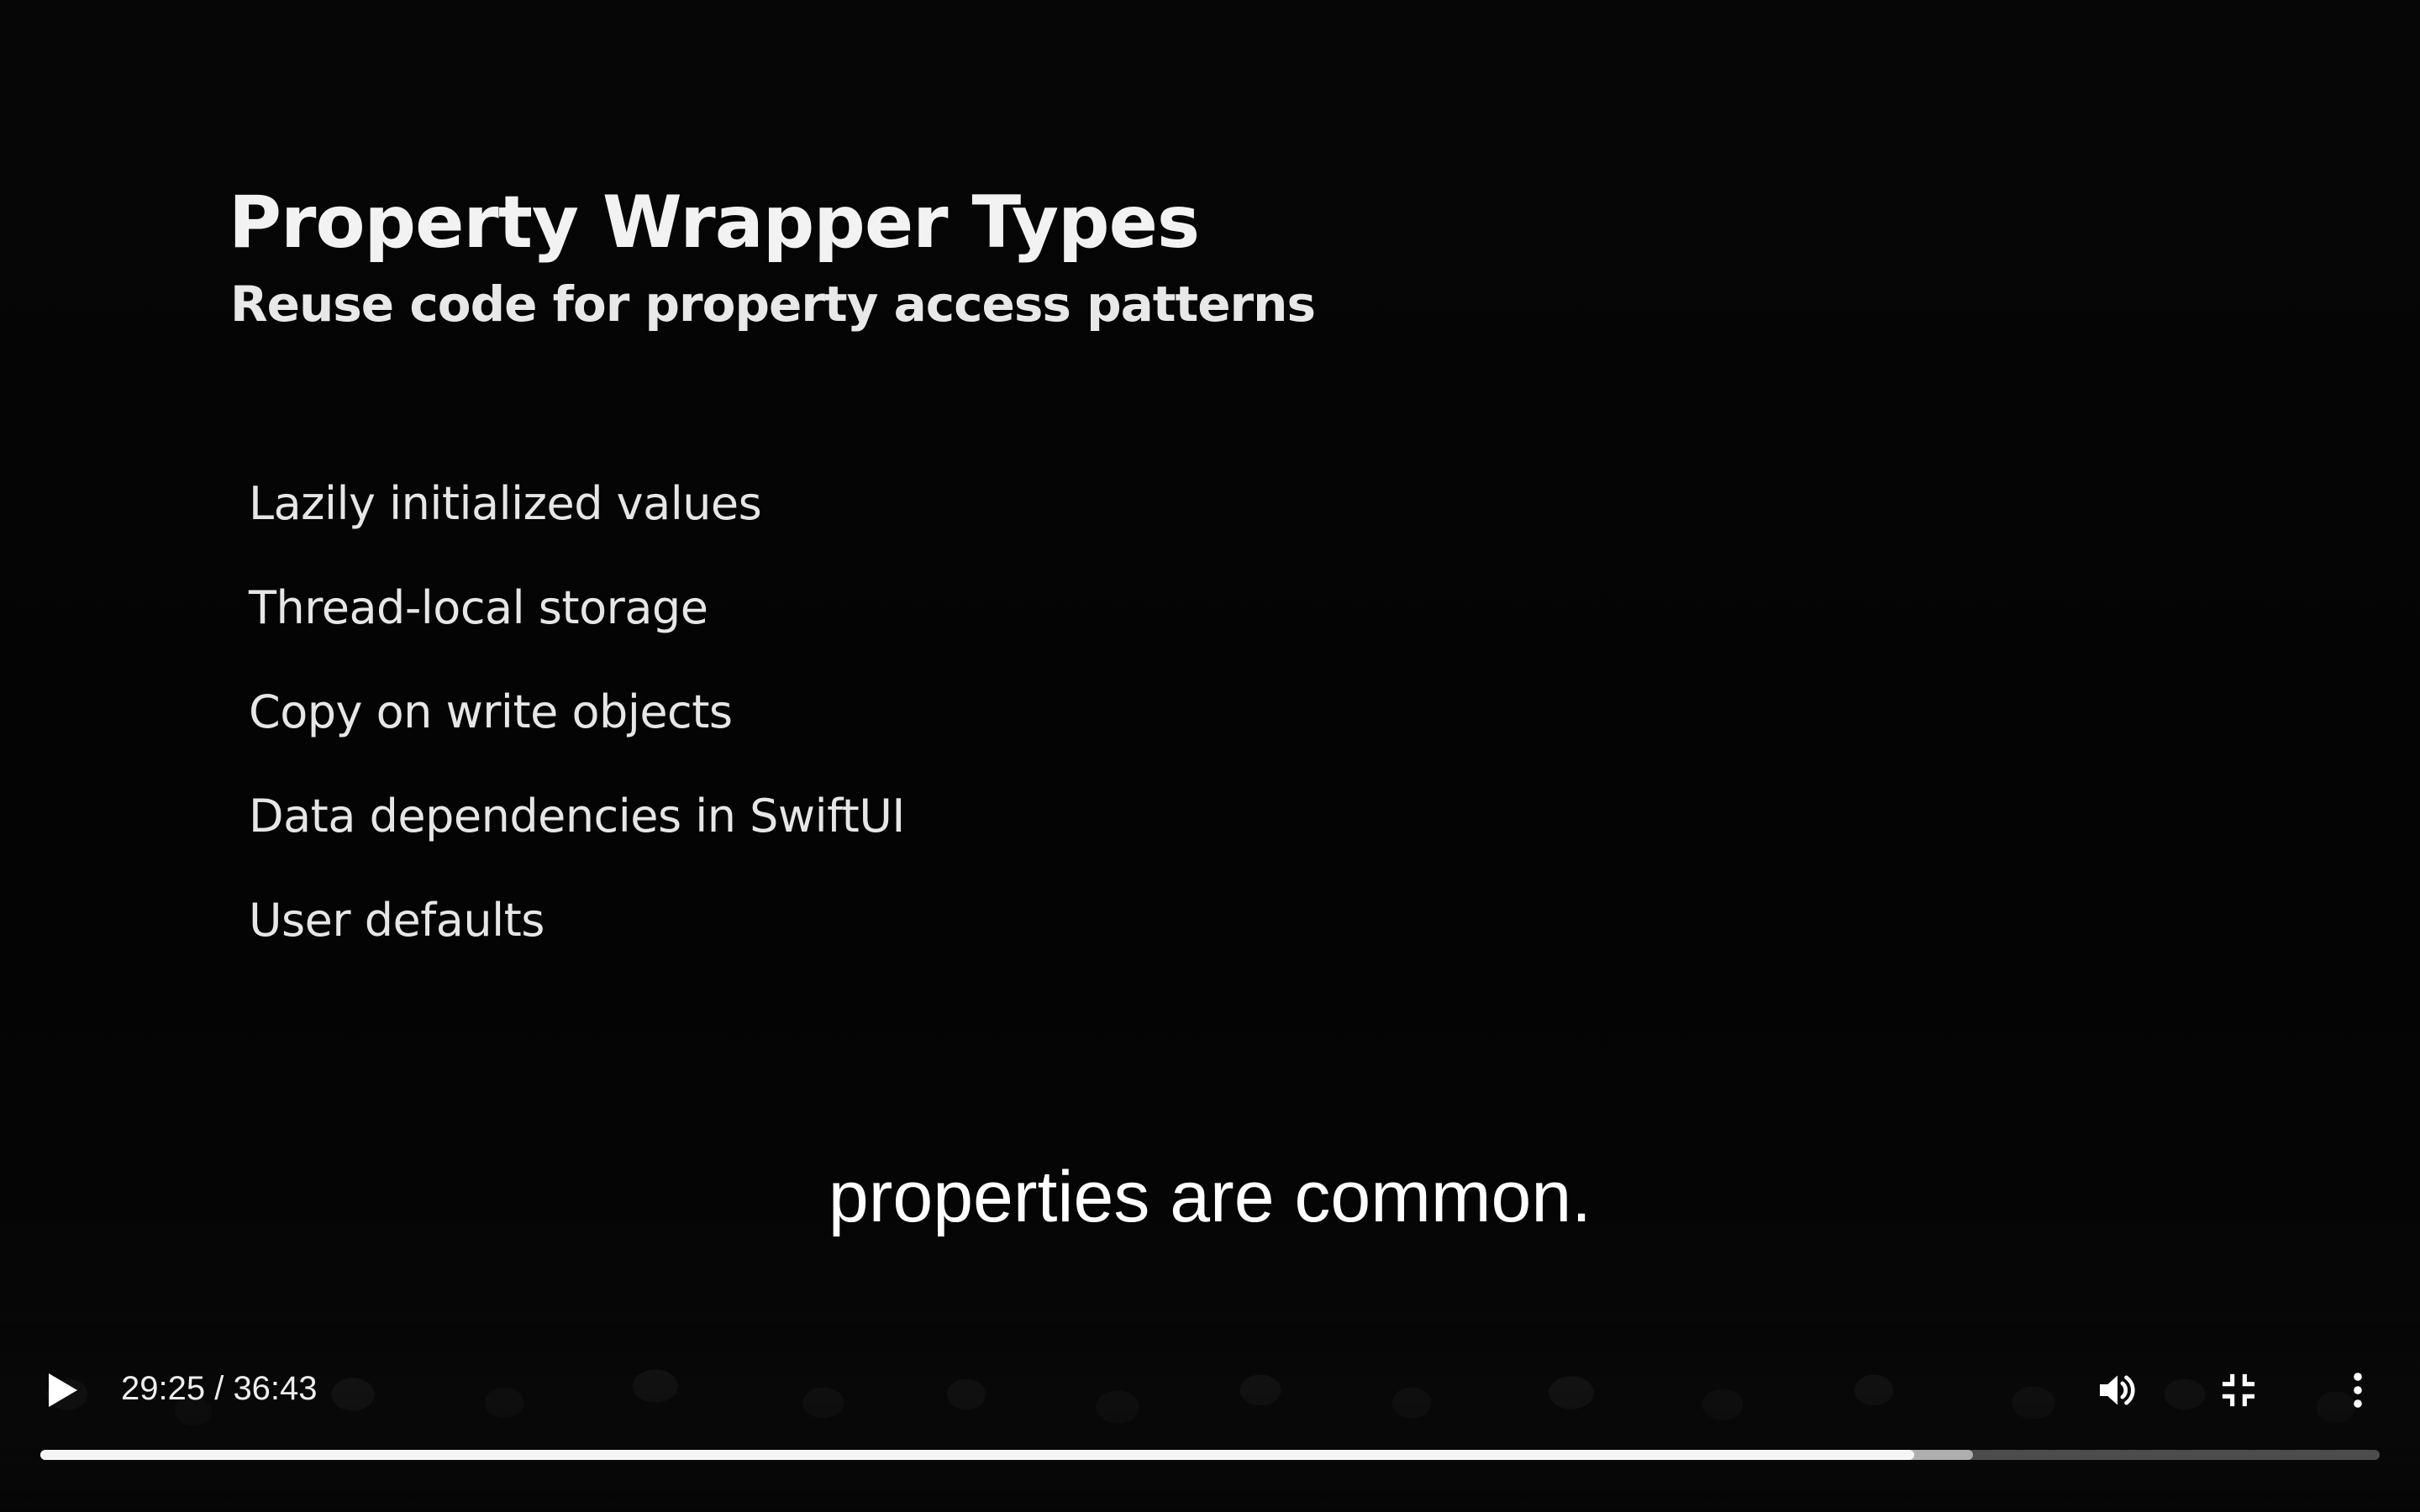 The height and width of the screenshot is (1512, 2420). What do you see at coordinates (491, 711) in the screenshot?
I see `slide-bullet: Copy on write objects` at bounding box center [491, 711].